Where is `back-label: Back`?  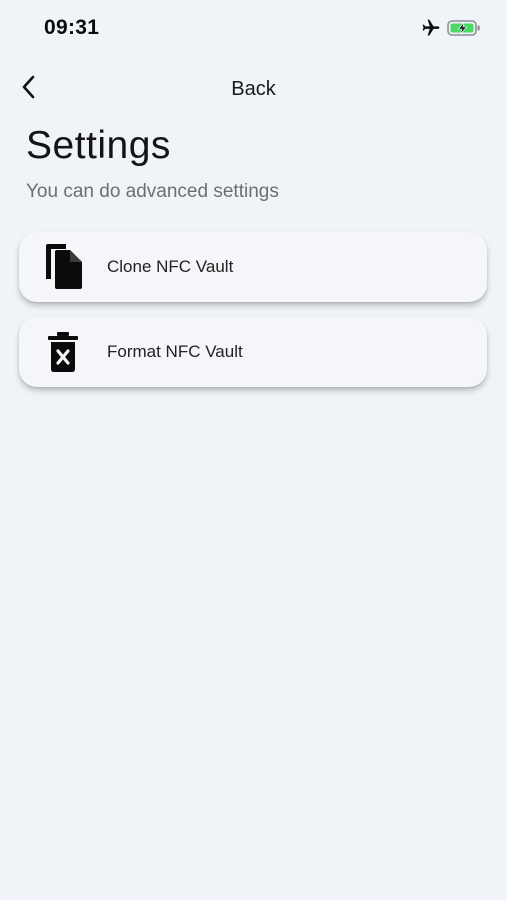
back-label: Back is located at coordinates (253, 89).